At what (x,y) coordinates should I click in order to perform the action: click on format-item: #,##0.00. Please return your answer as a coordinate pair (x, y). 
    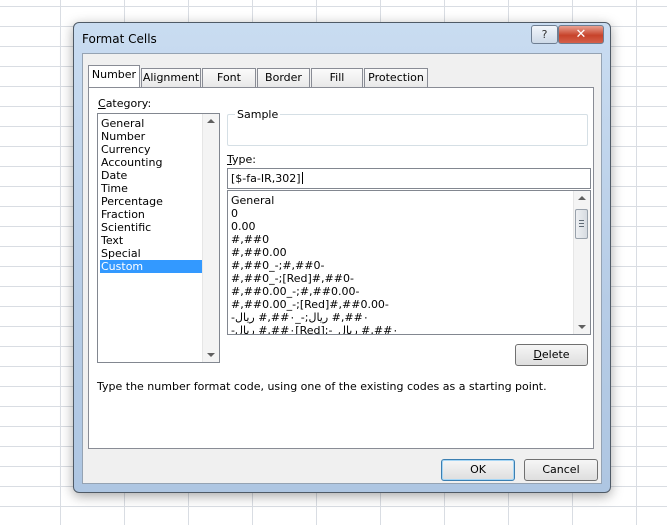
    Looking at the image, I should click on (259, 252).